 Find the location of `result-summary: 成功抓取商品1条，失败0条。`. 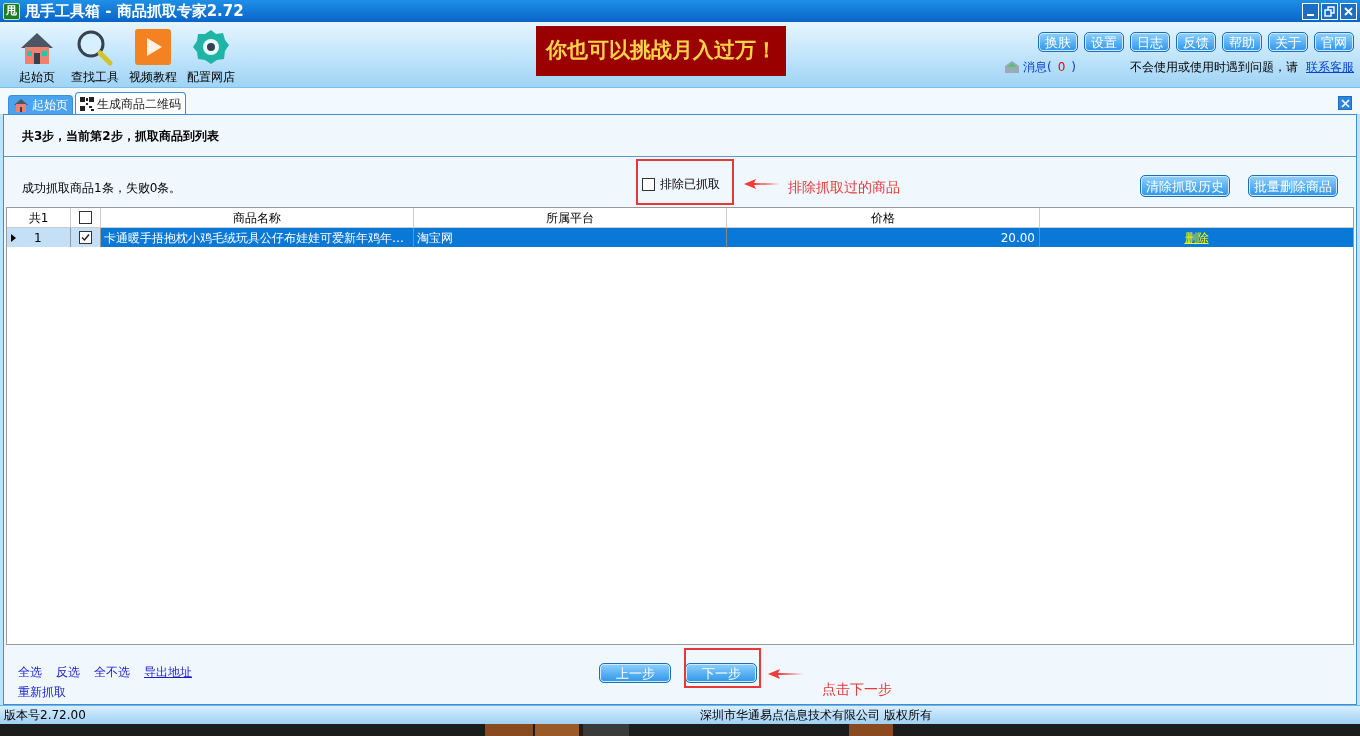

result-summary: 成功抓取商品1条，失败0条。 is located at coordinates (102, 188).